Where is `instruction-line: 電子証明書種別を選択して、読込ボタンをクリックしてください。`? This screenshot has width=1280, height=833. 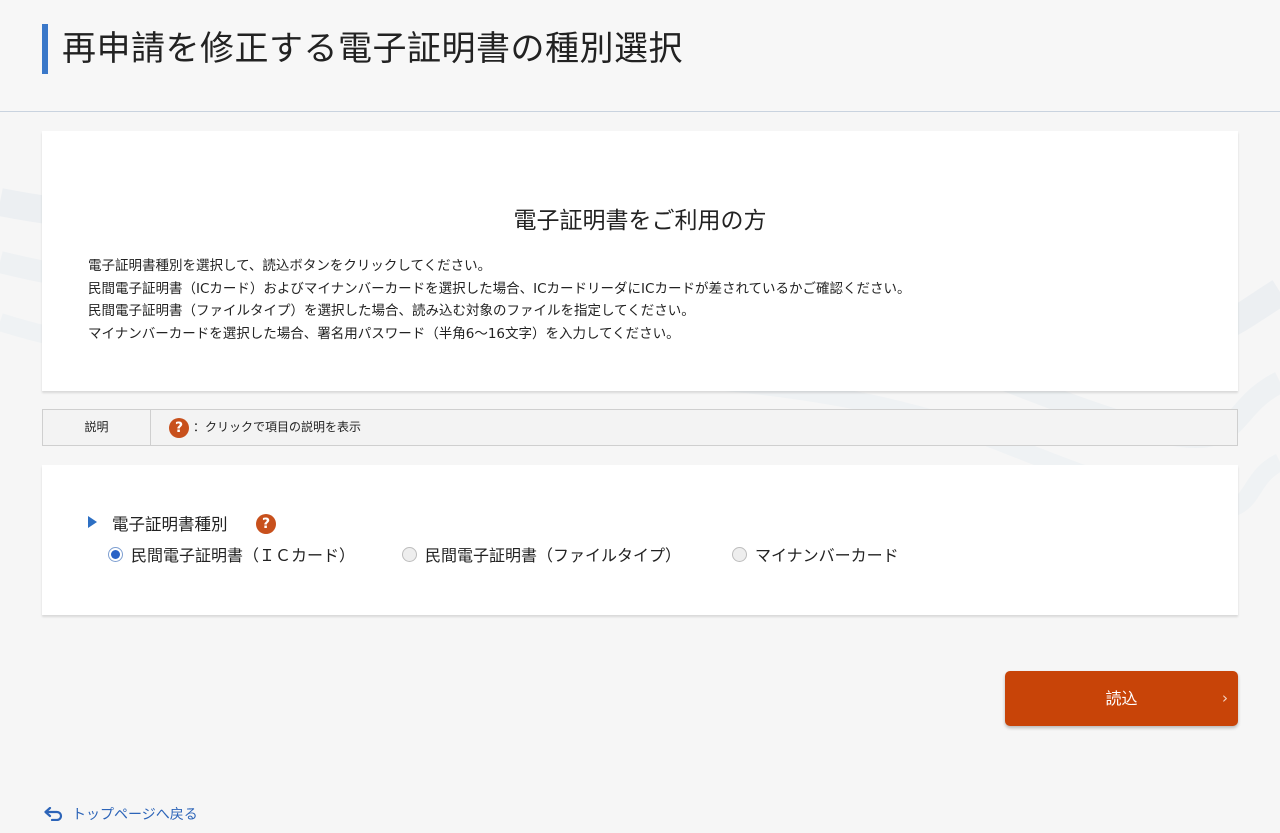
instruction-line: 電子証明書種別を選択して、読込ボタンをクリックしてください。 is located at coordinates (290, 266).